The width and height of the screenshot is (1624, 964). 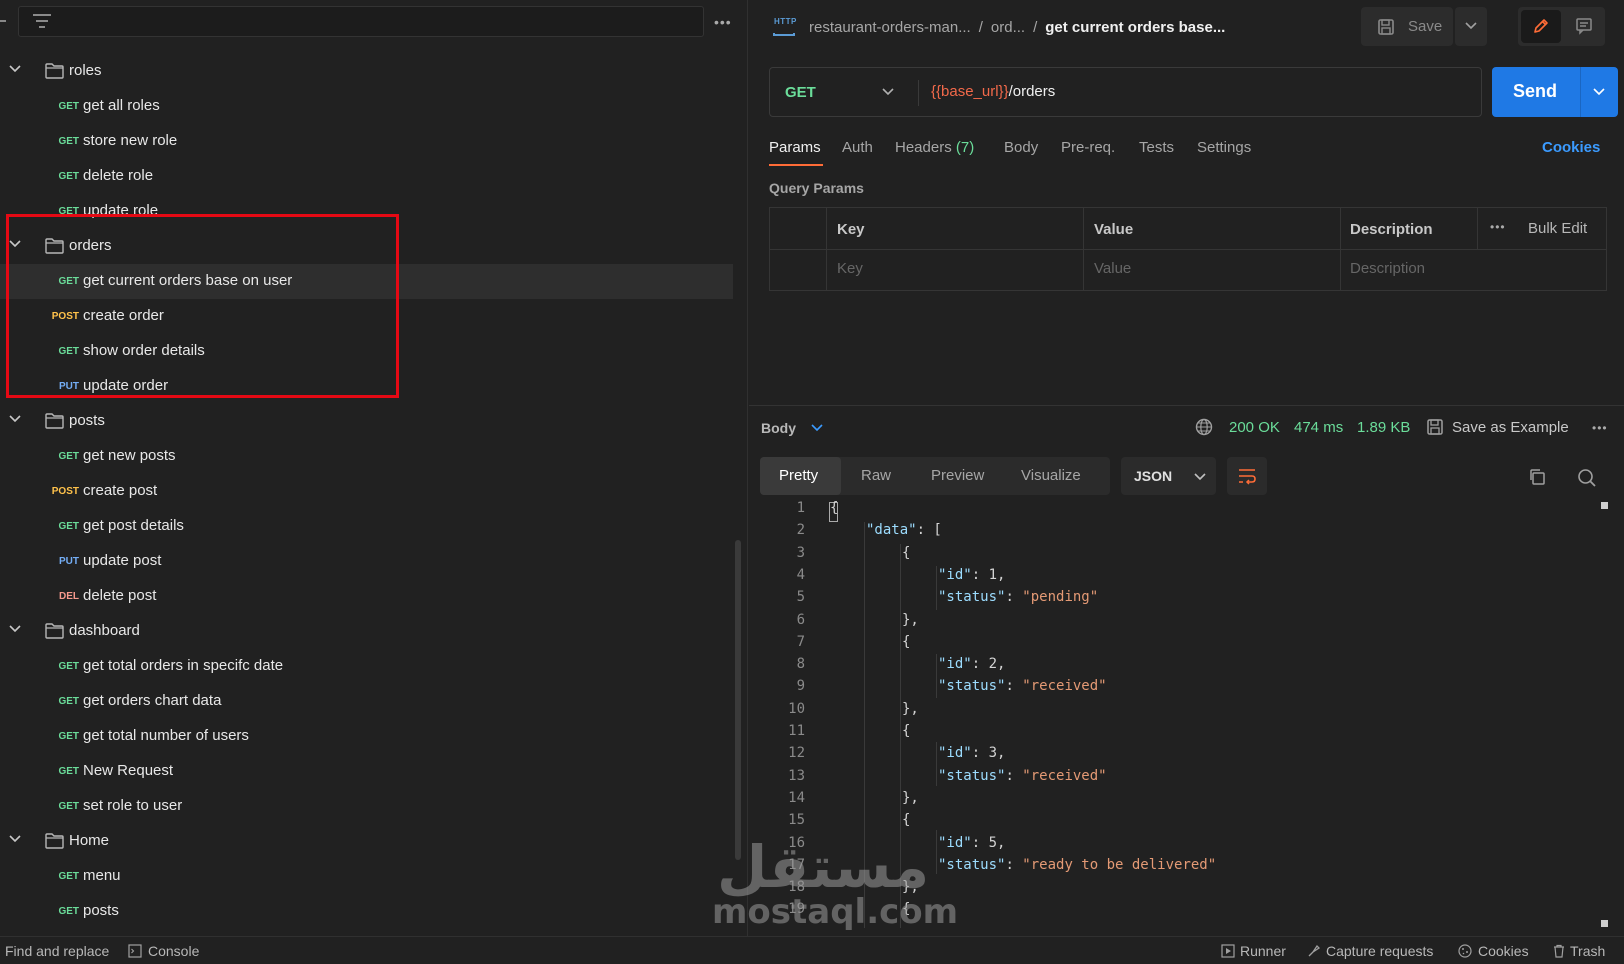 I want to click on response-size: 1.89 KB, so click(x=1383, y=427).